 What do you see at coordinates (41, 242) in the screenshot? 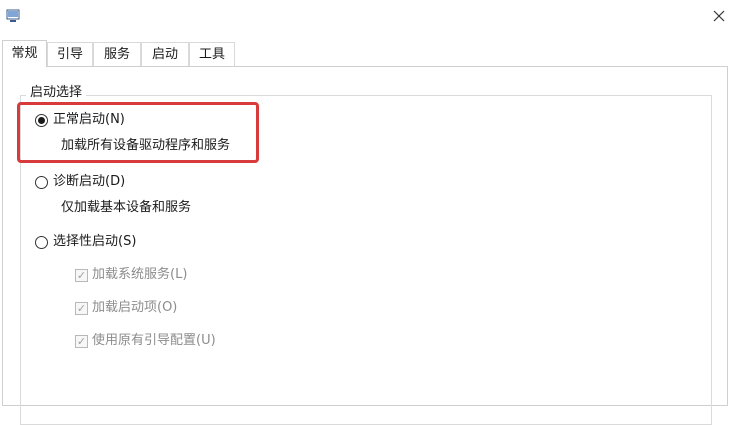
I see `selective-startup-radio` at bounding box center [41, 242].